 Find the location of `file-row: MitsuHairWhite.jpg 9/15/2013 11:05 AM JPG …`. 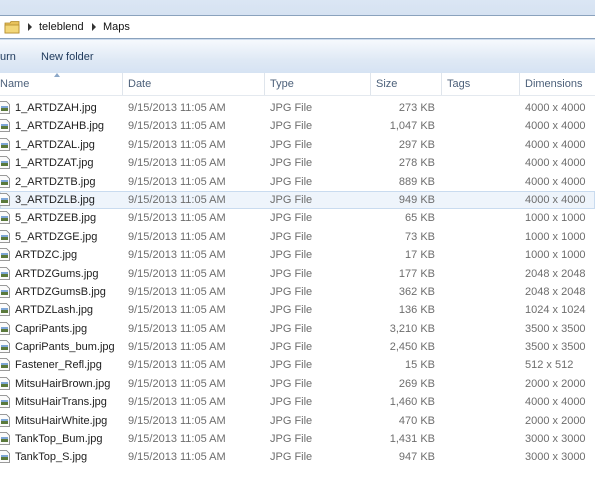

file-row: MitsuHairWhite.jpg 9/15/2013 11:05 AM JPG … is located at coordinates (297, 421).